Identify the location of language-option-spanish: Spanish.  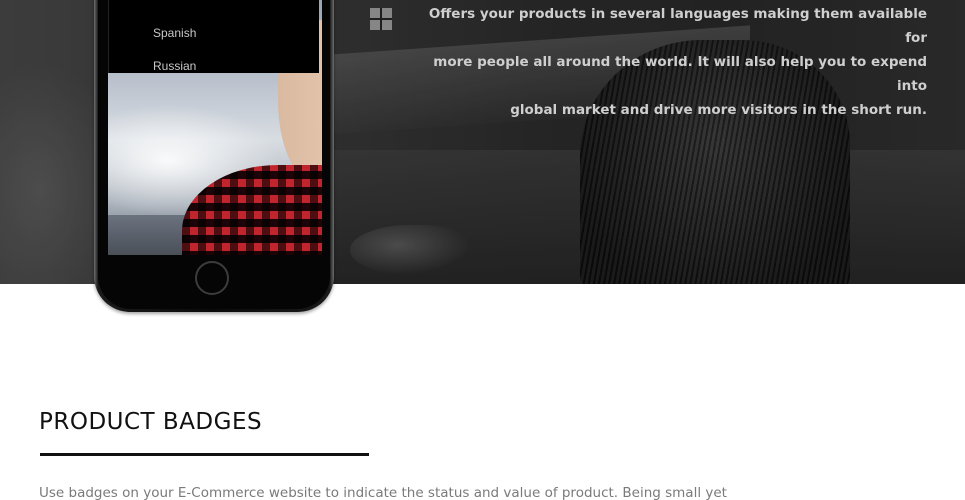
(174, 33).